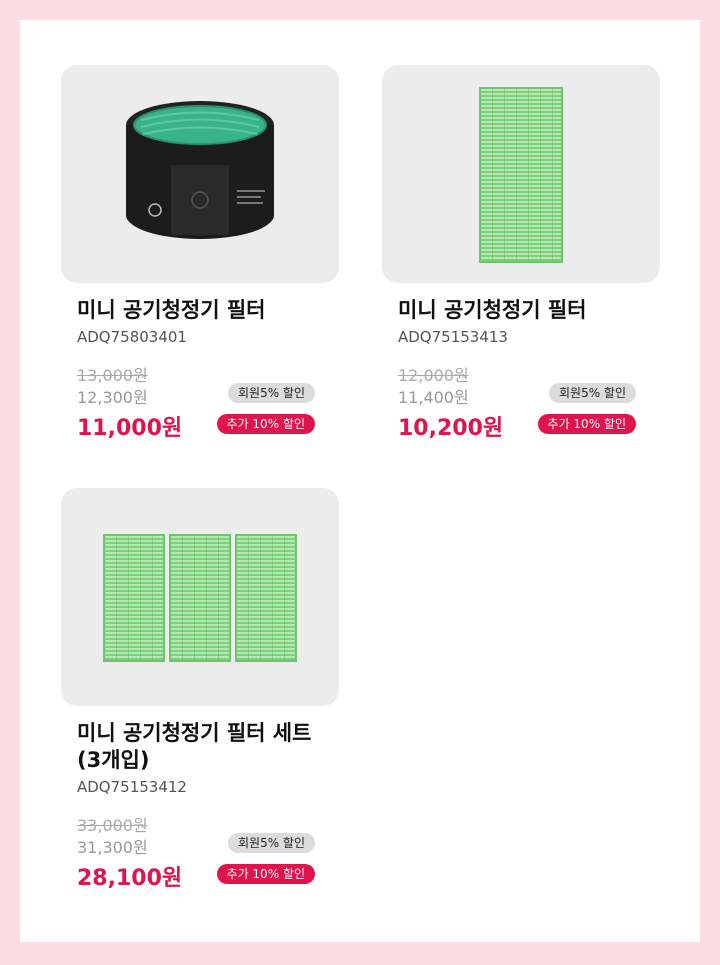  Describe the element at coordinates (112, 375) in the screenshot. I see `original-price: 13,000원` at that location.